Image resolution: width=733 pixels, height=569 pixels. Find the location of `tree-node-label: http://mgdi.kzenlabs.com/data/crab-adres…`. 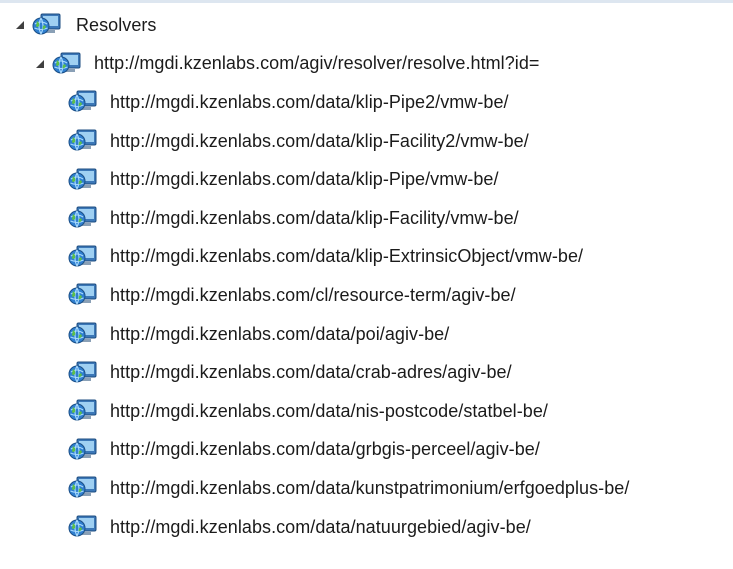

tree-node-label: http://mgdi.kzenlabs.com/data/crab-adres… is located at coordinates (311, 372).